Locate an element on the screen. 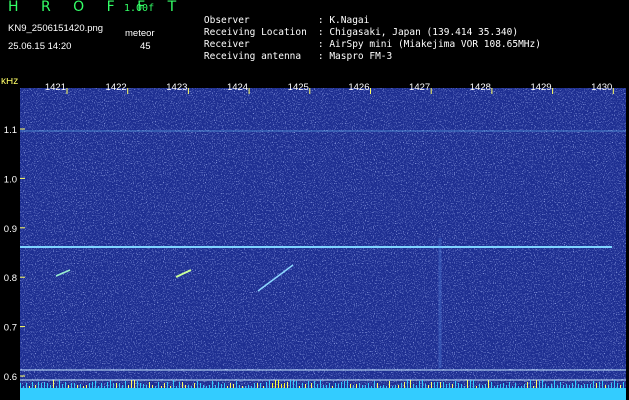 The image size is (629, 400). freq-tick-label: 0.9 is located at coordinates (10, 229).